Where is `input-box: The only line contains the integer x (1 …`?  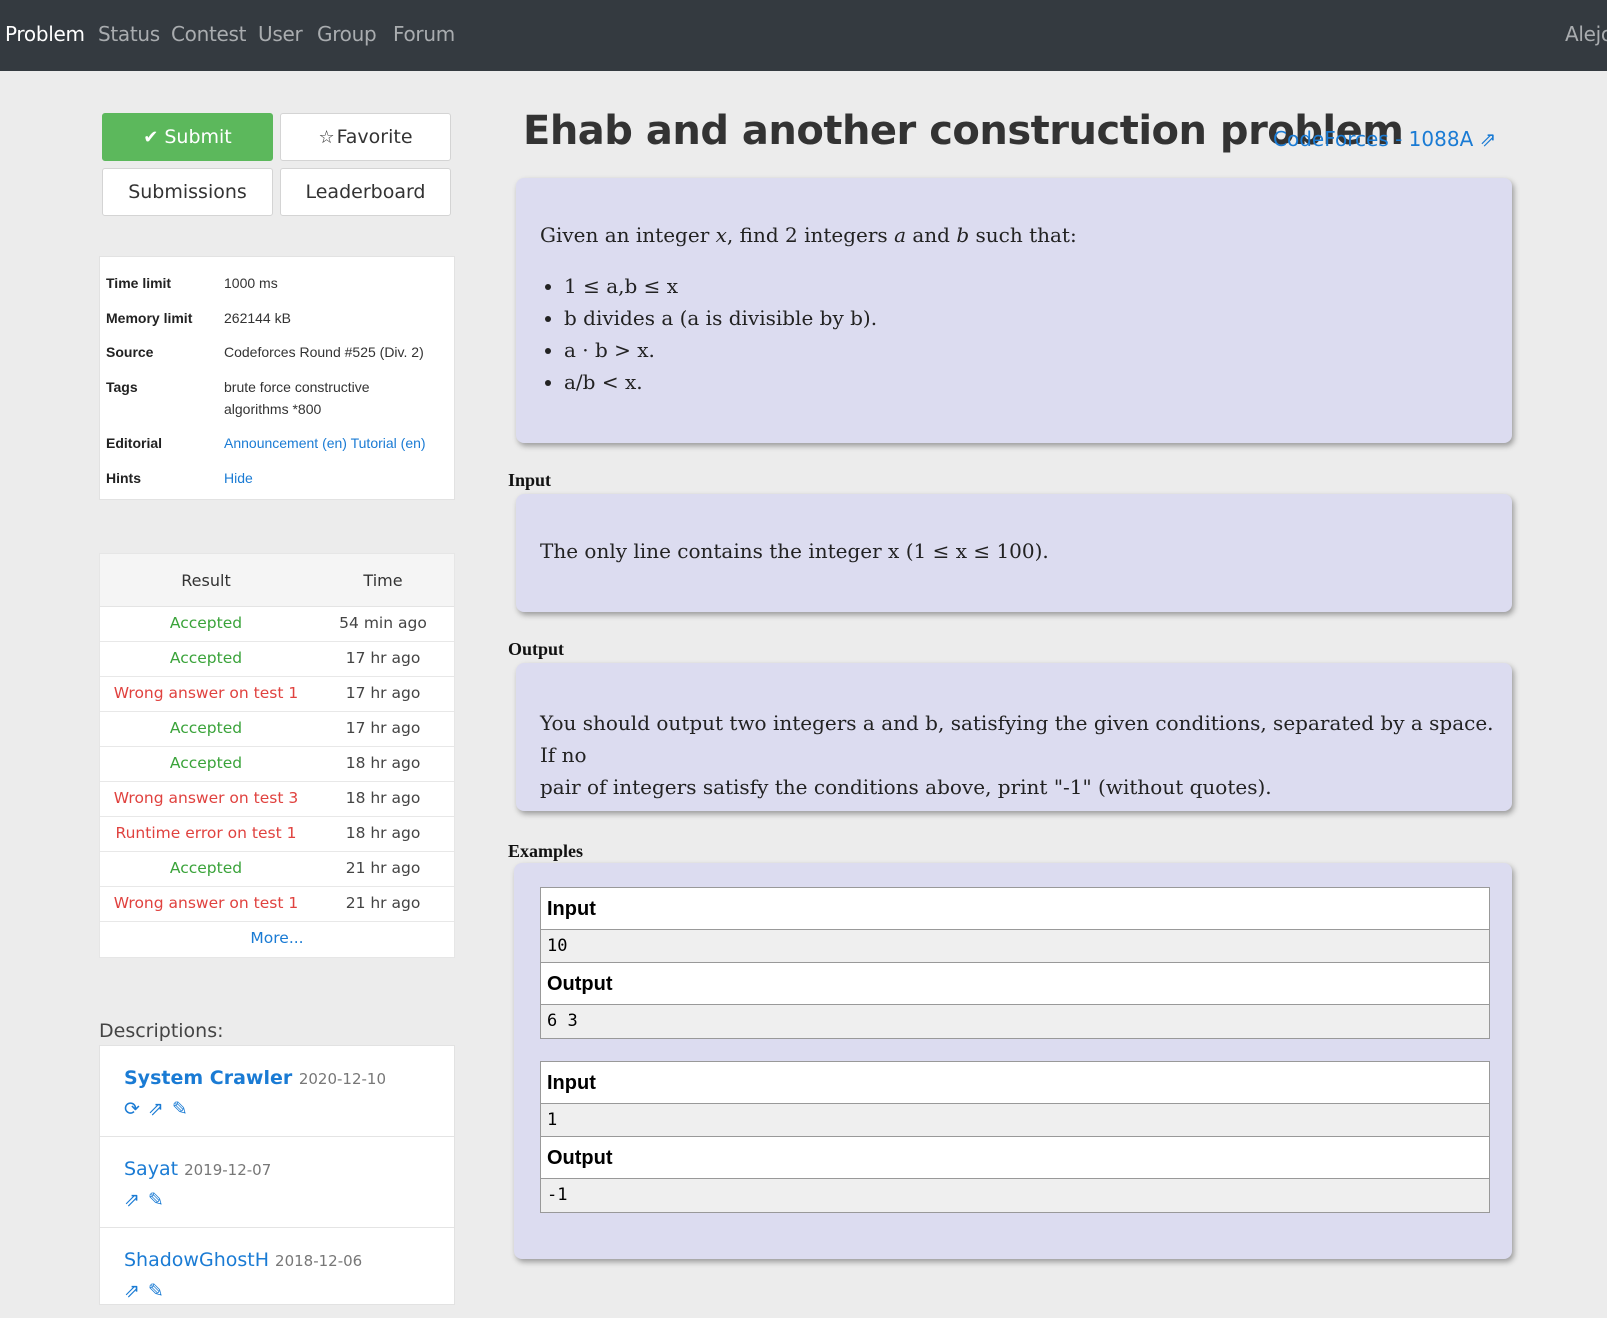
input-box: The only line contains the integer x (1 … is located at coordinates (1014, 553).